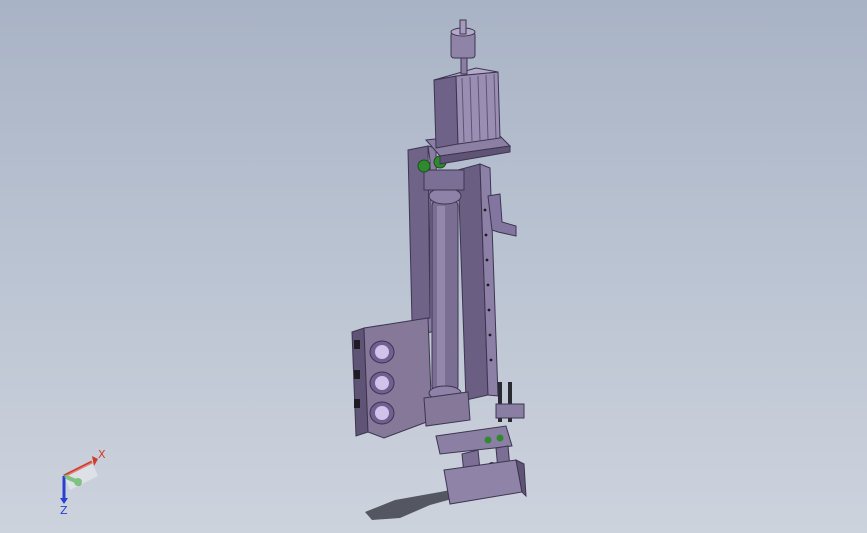 Image resolution: width=867 pixels, height=533 pixels. I want to click on lilac-fastener-group, so click(382, 382).